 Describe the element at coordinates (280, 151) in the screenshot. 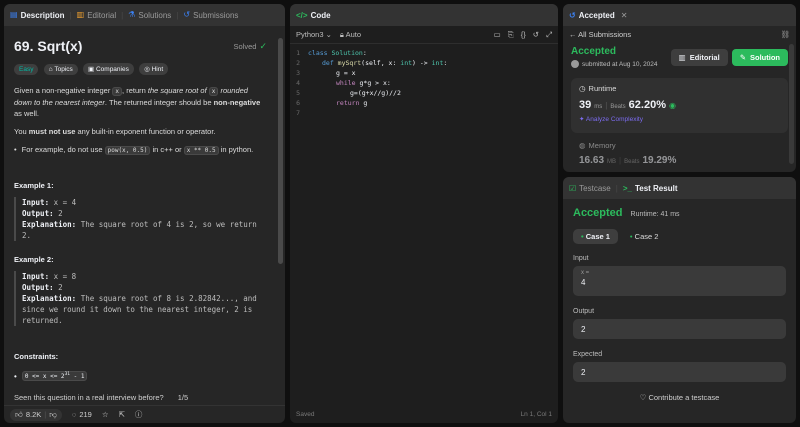

I see `description-scrollbar` at that location.